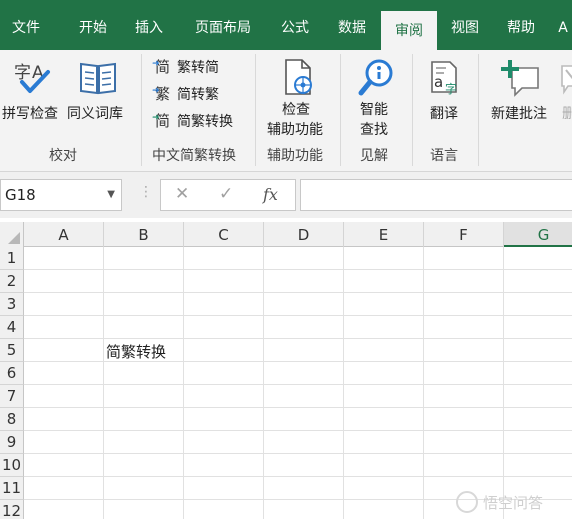 The image size is (572, 519). What do you see at coordinates (12, 350) in the screenshot?
I see `row-header-5: 5` at bounding box center [12, 350].